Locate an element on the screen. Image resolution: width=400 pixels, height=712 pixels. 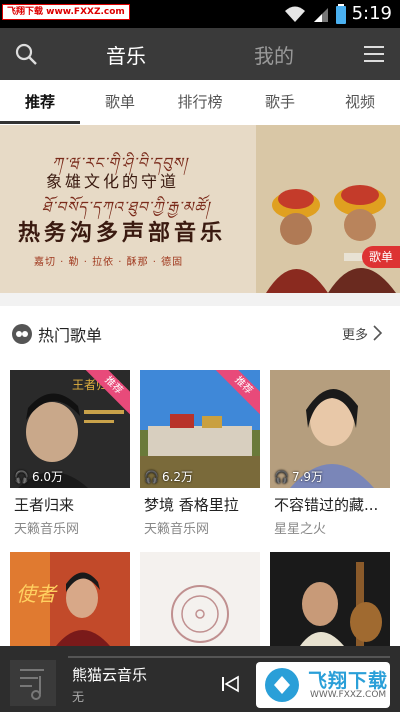
playlist-cover: 推荐 🎧 6.2万 is located at coordinates (200, 429).